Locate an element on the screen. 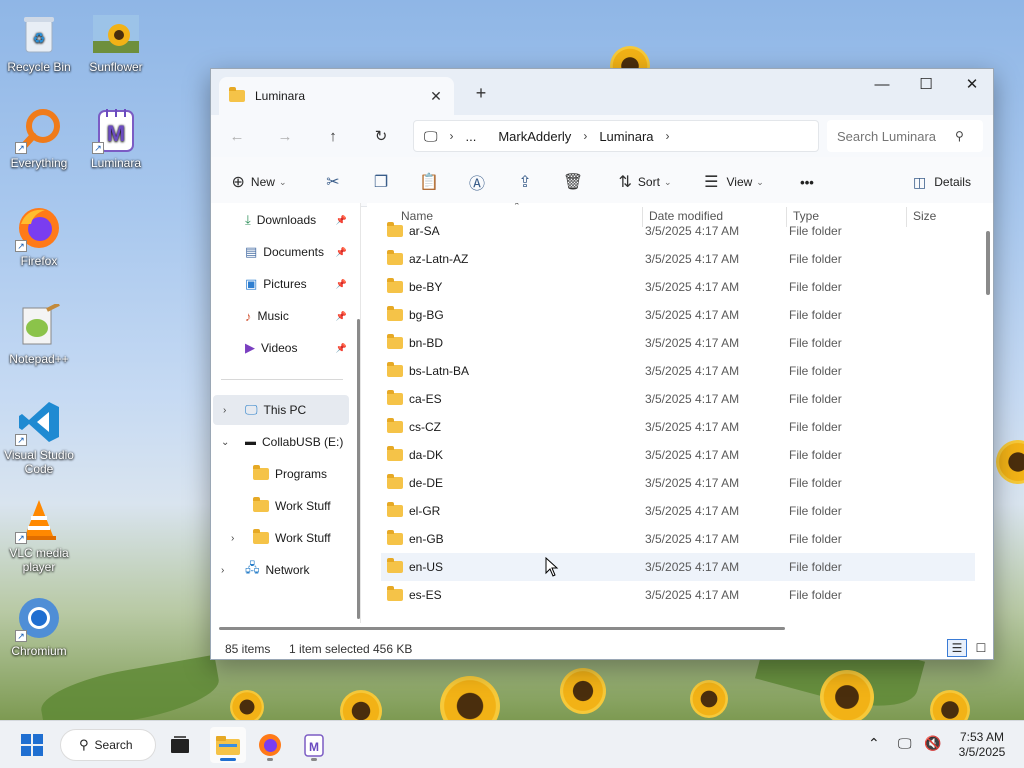 This screenshot has width=1024, height=768. download-icon: ⤓ is located at coordinates (248, 219).